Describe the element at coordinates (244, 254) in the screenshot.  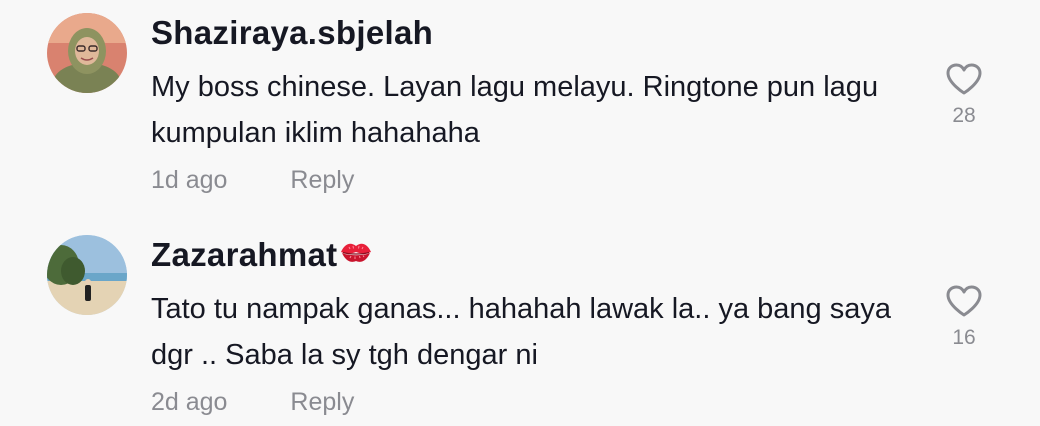
I see `username-text: Zazarahmat` at that location.